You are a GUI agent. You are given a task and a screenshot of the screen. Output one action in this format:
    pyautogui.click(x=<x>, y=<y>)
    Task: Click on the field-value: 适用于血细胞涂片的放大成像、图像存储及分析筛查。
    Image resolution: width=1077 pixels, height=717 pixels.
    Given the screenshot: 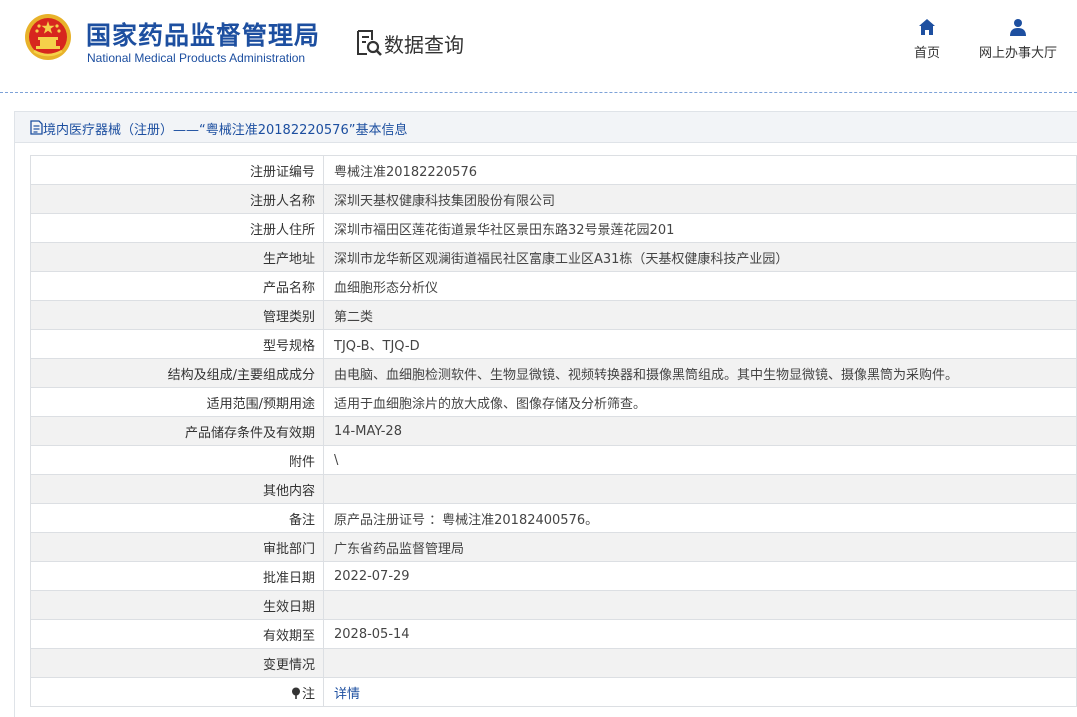 What is the action you would take?
    pyautogui.click(x=700, y=402)
    